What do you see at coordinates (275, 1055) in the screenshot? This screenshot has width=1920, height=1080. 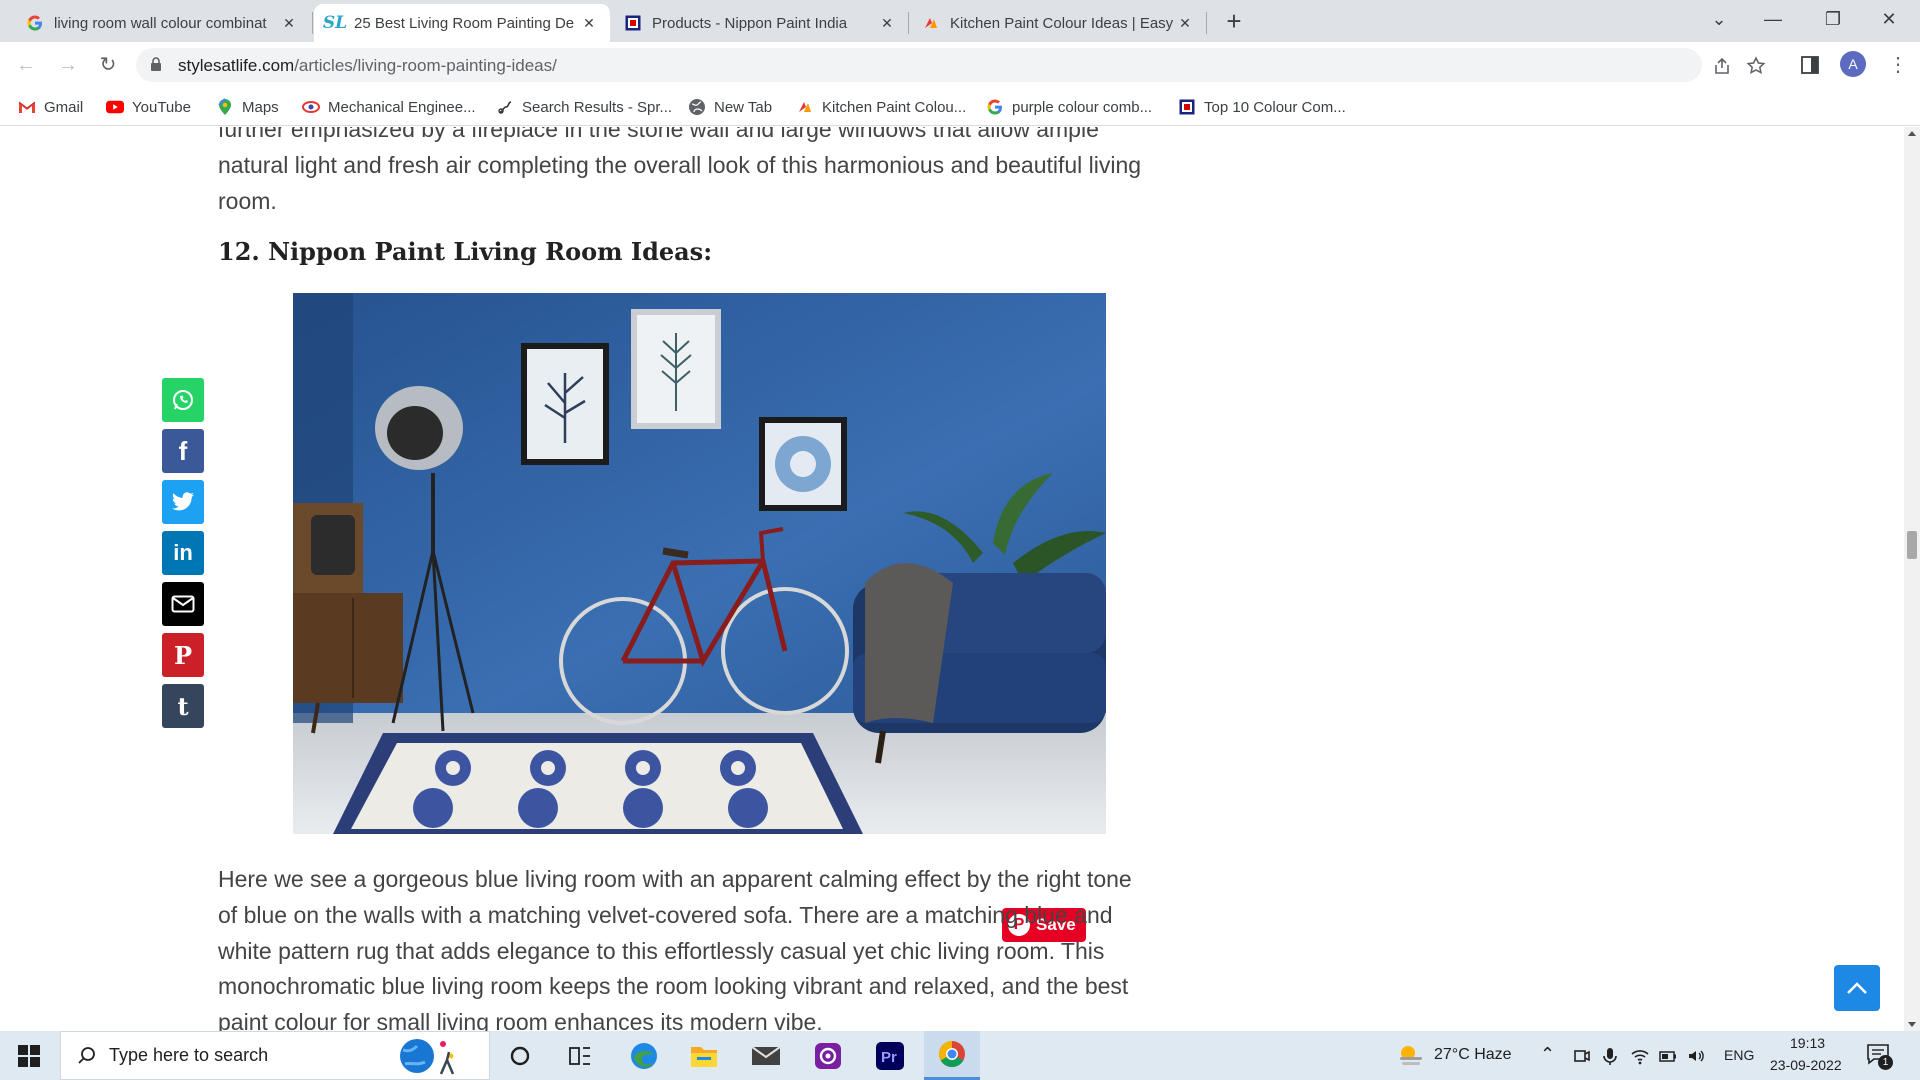 I see `taskbar-search-box: Type here to search` at bounding box center [275, 1055].